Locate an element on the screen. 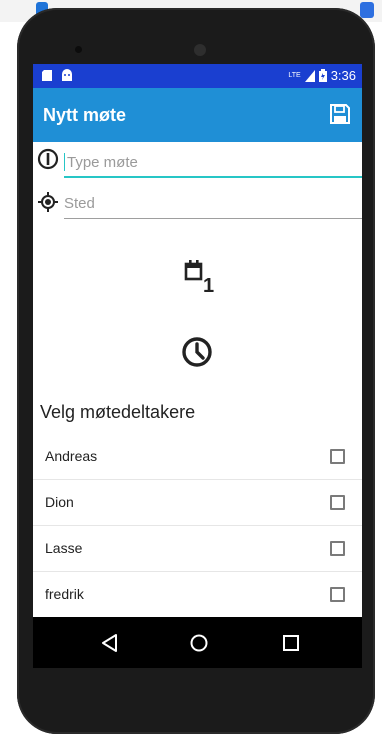  participant-name: Andreas is located at coordinates (71, 456).